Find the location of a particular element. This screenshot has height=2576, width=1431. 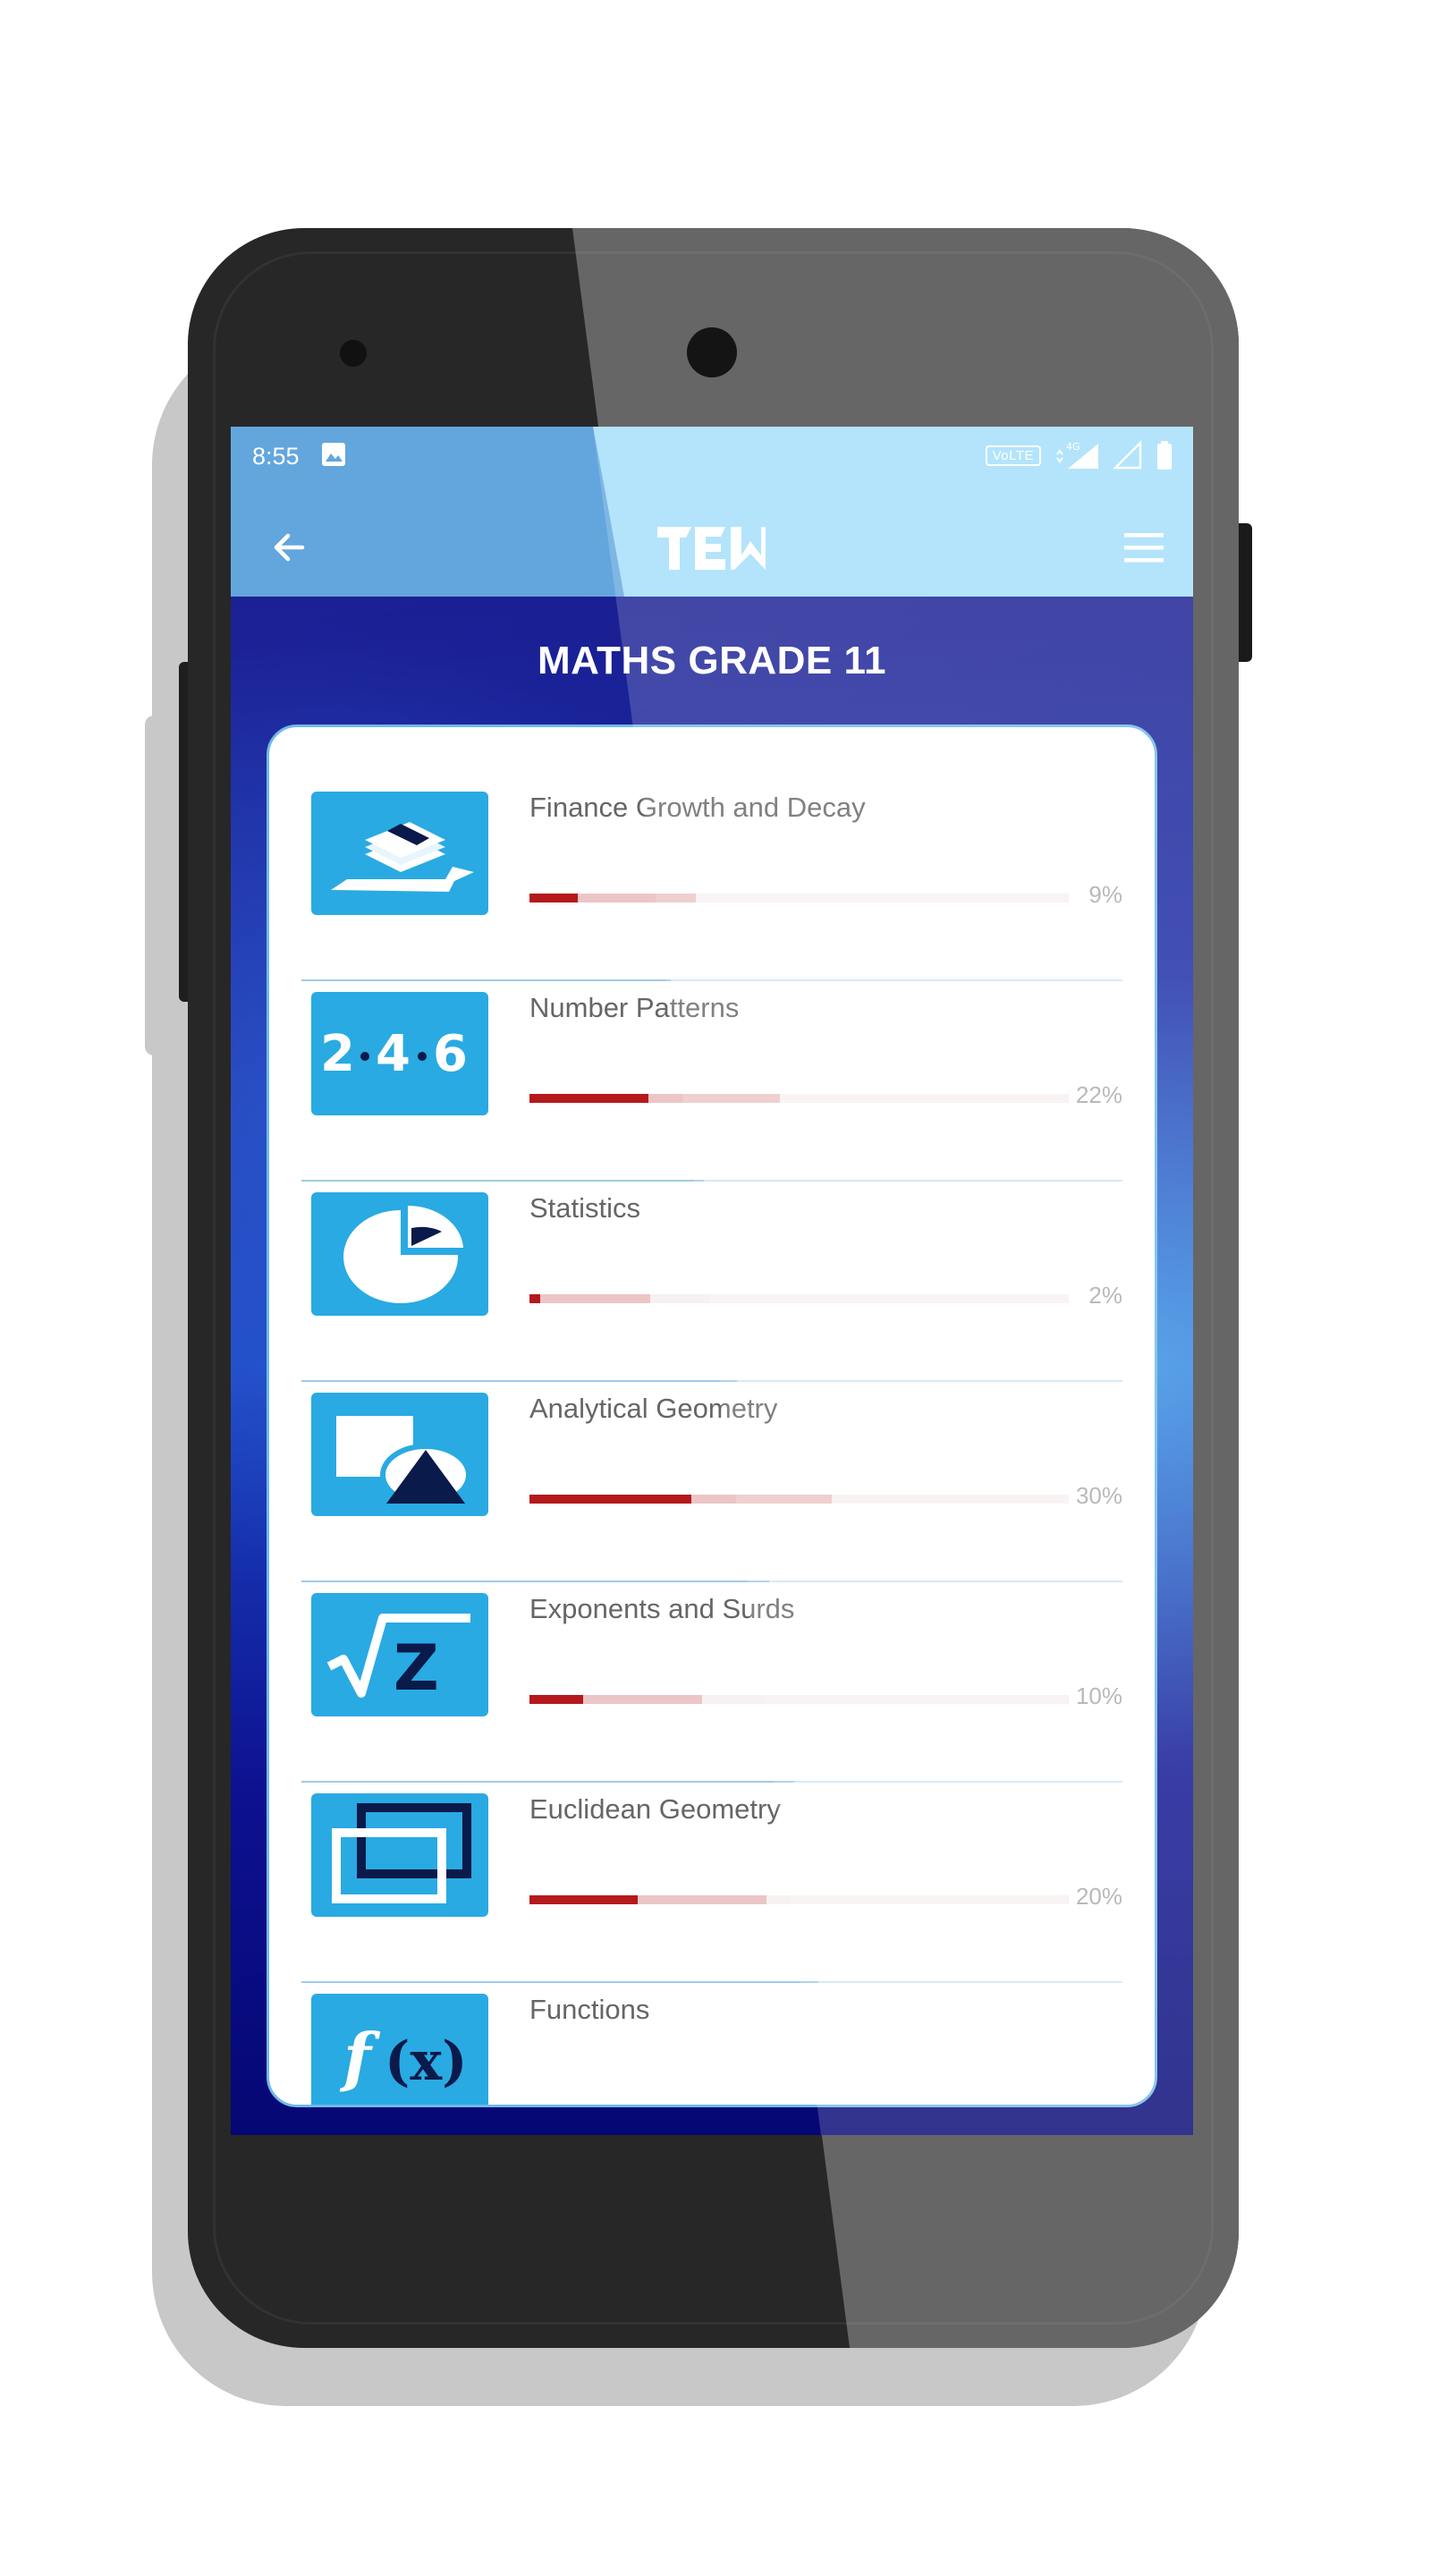

app-logo is located at coordinates (712, 548).